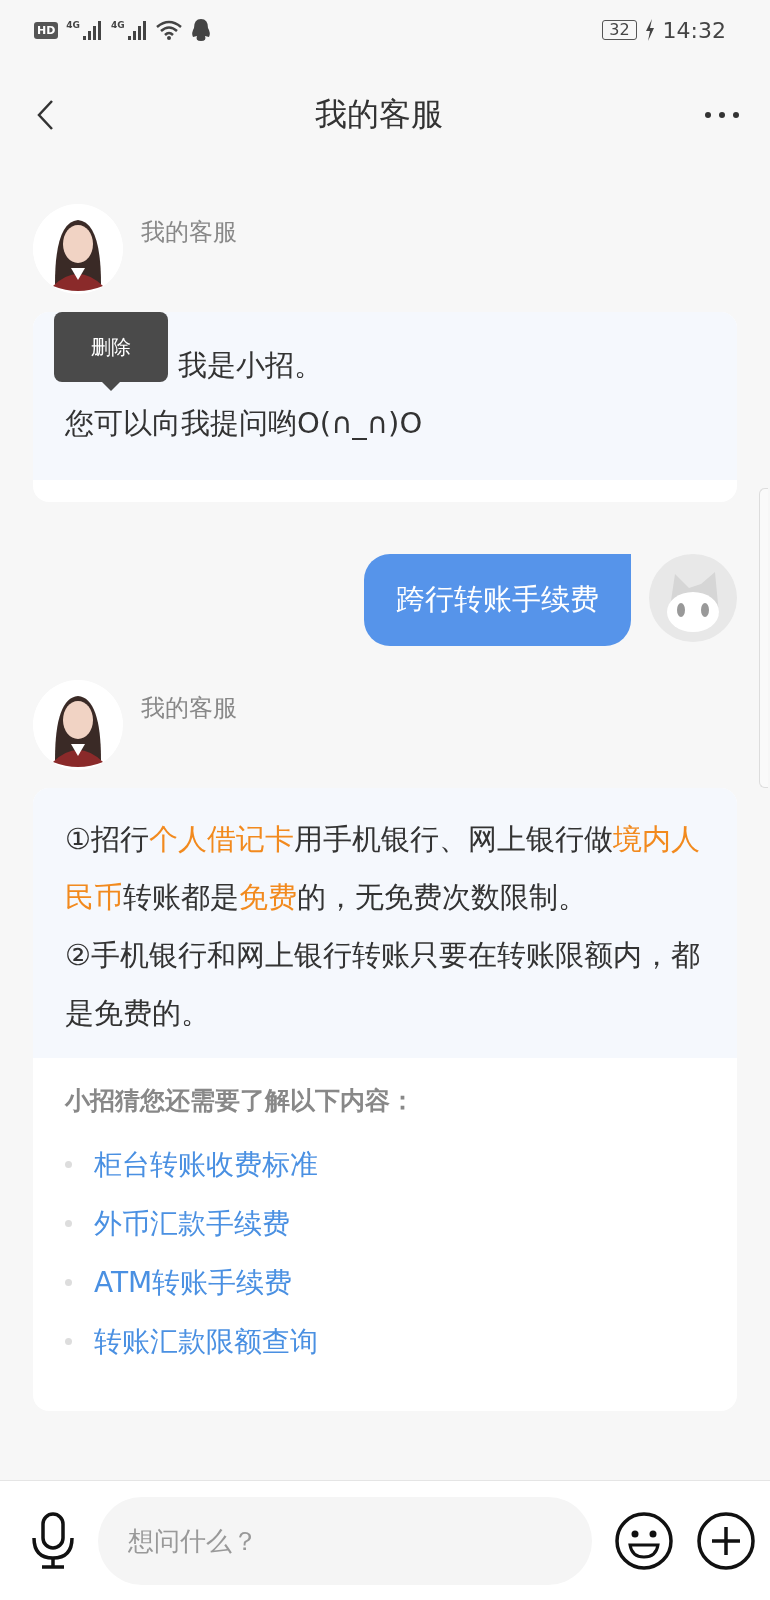  I want to click on more-button, so click(722, 115).